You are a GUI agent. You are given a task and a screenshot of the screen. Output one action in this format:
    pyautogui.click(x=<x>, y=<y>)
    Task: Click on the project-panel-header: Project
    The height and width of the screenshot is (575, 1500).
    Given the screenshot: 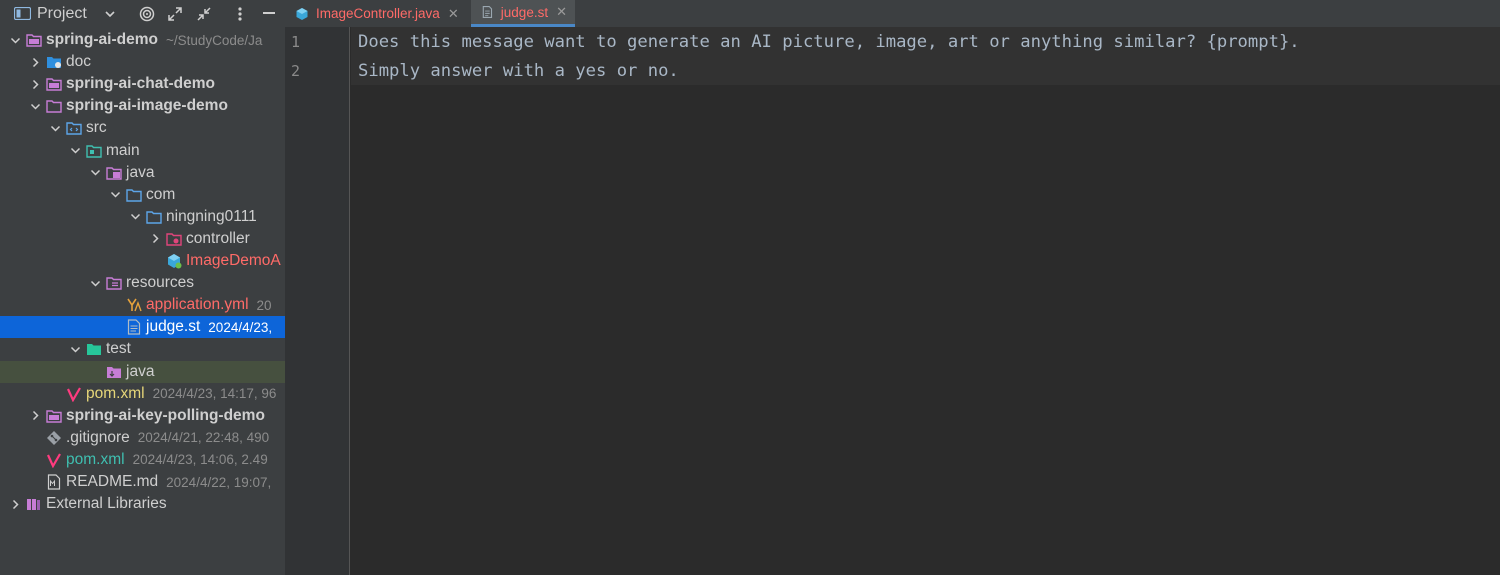 What is the action you would take?
    pyautogui.click(x=142, y=13)
    